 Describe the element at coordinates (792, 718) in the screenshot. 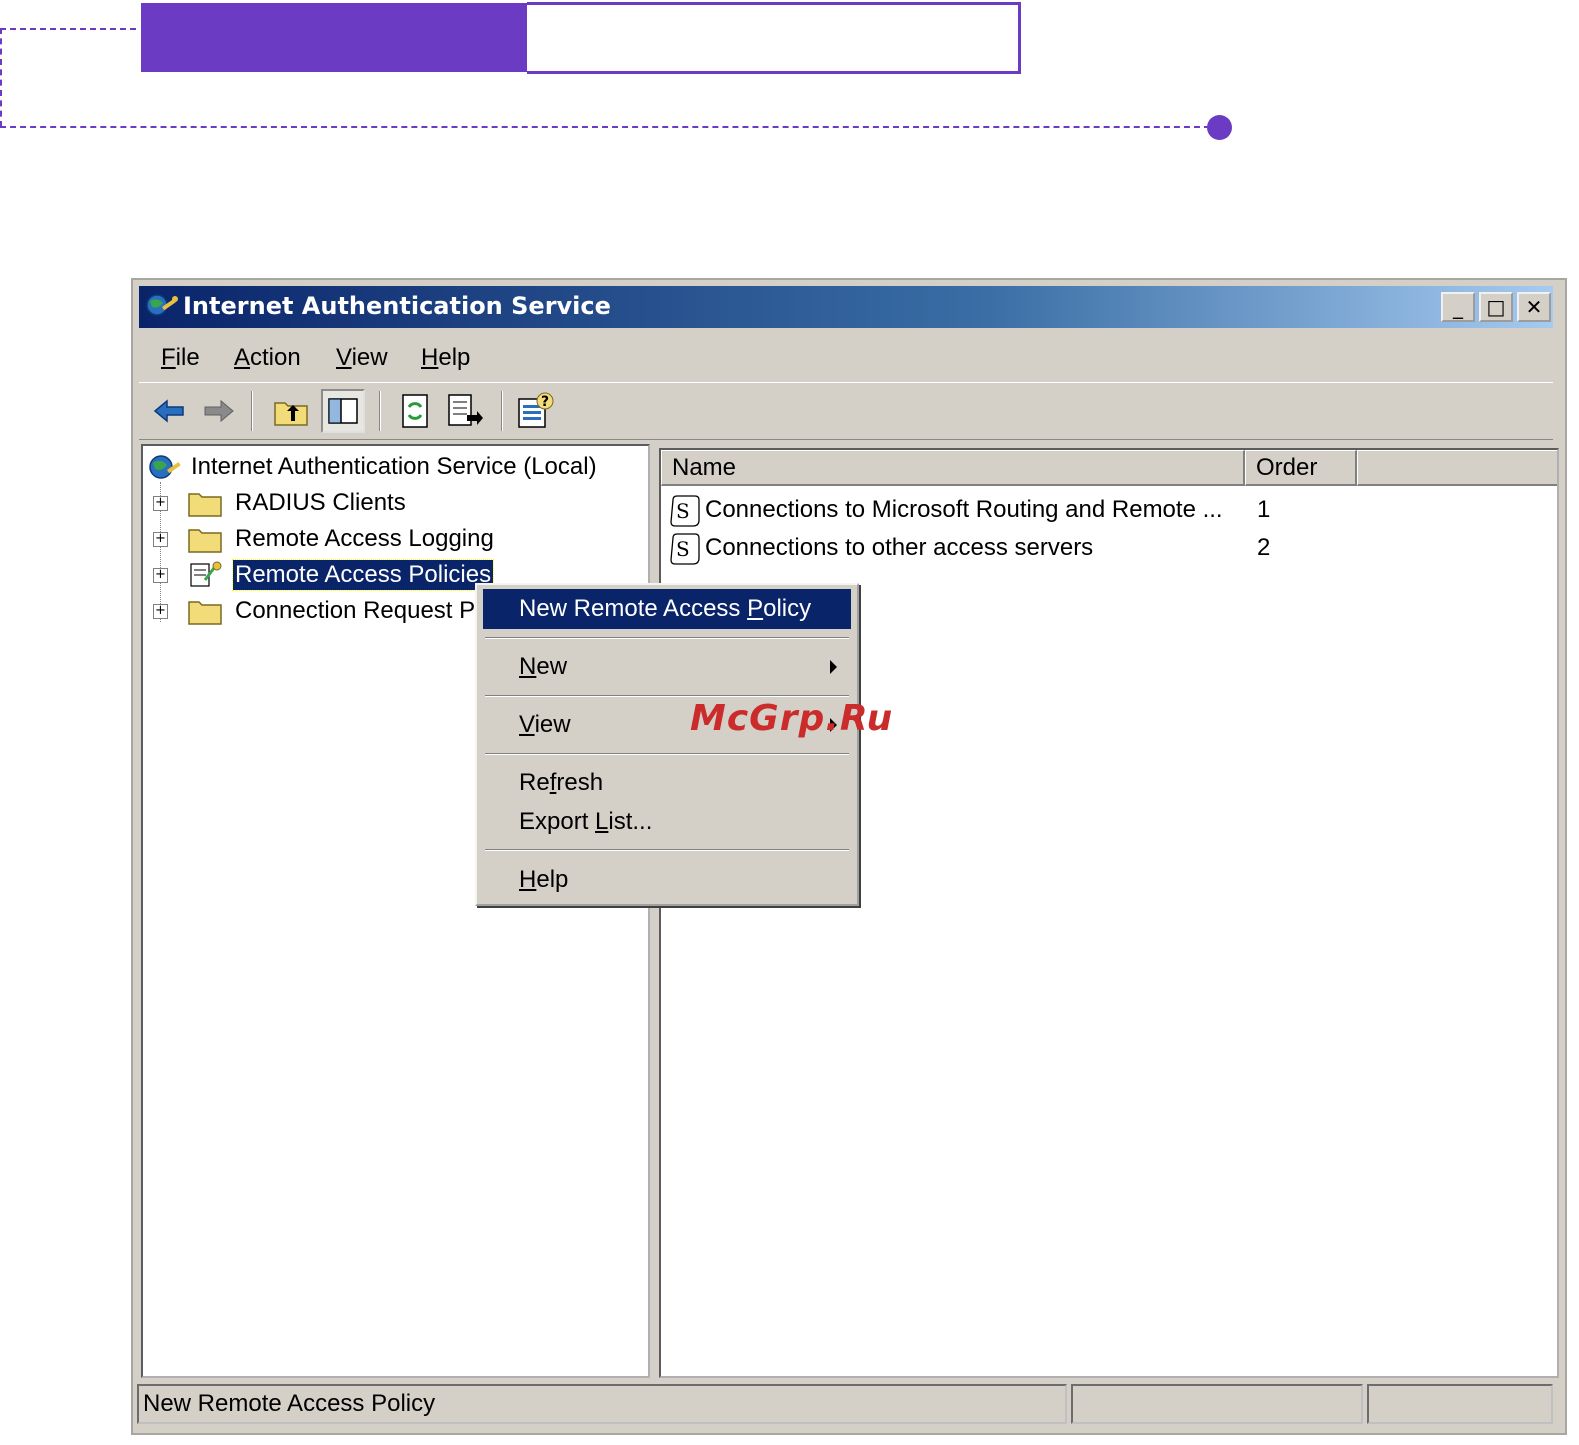

I see `watermark-text: McGrp.Ru` at that location.